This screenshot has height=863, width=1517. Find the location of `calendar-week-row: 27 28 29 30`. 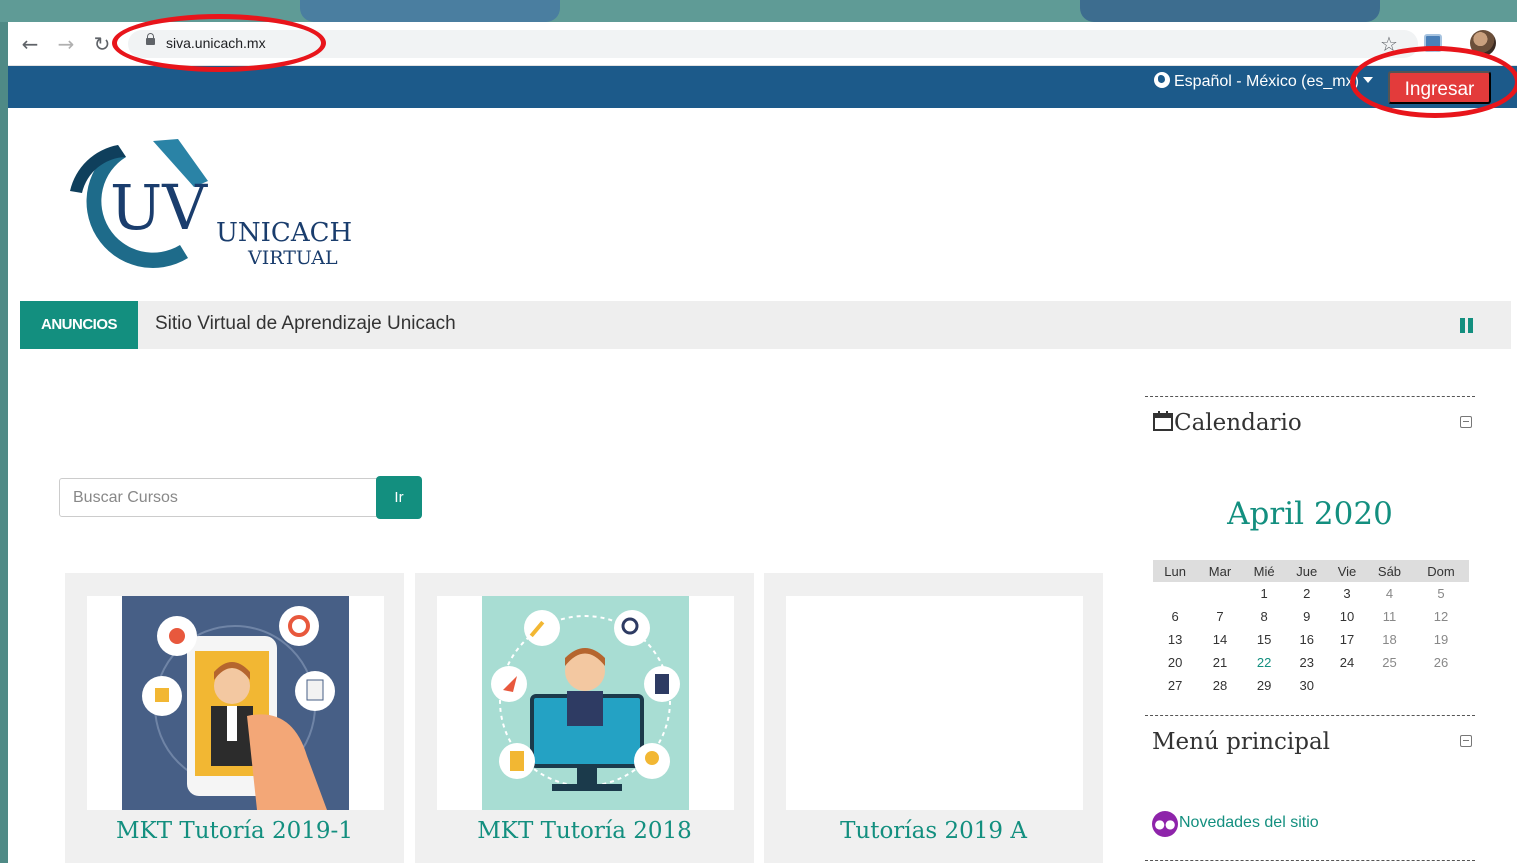

calendar-week-row: 27 28 29 30 is located at coordinates (1311, 685).